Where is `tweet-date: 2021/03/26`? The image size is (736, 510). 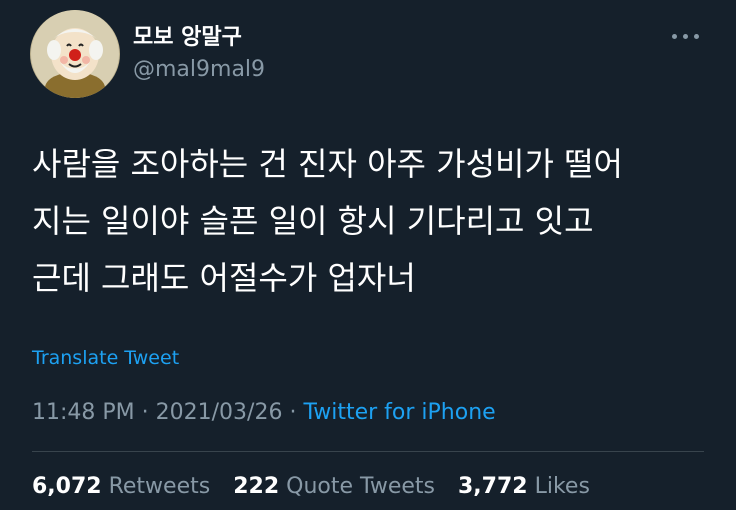
tweet-date: 2021/03/26 is located at coordinates (219, 412).